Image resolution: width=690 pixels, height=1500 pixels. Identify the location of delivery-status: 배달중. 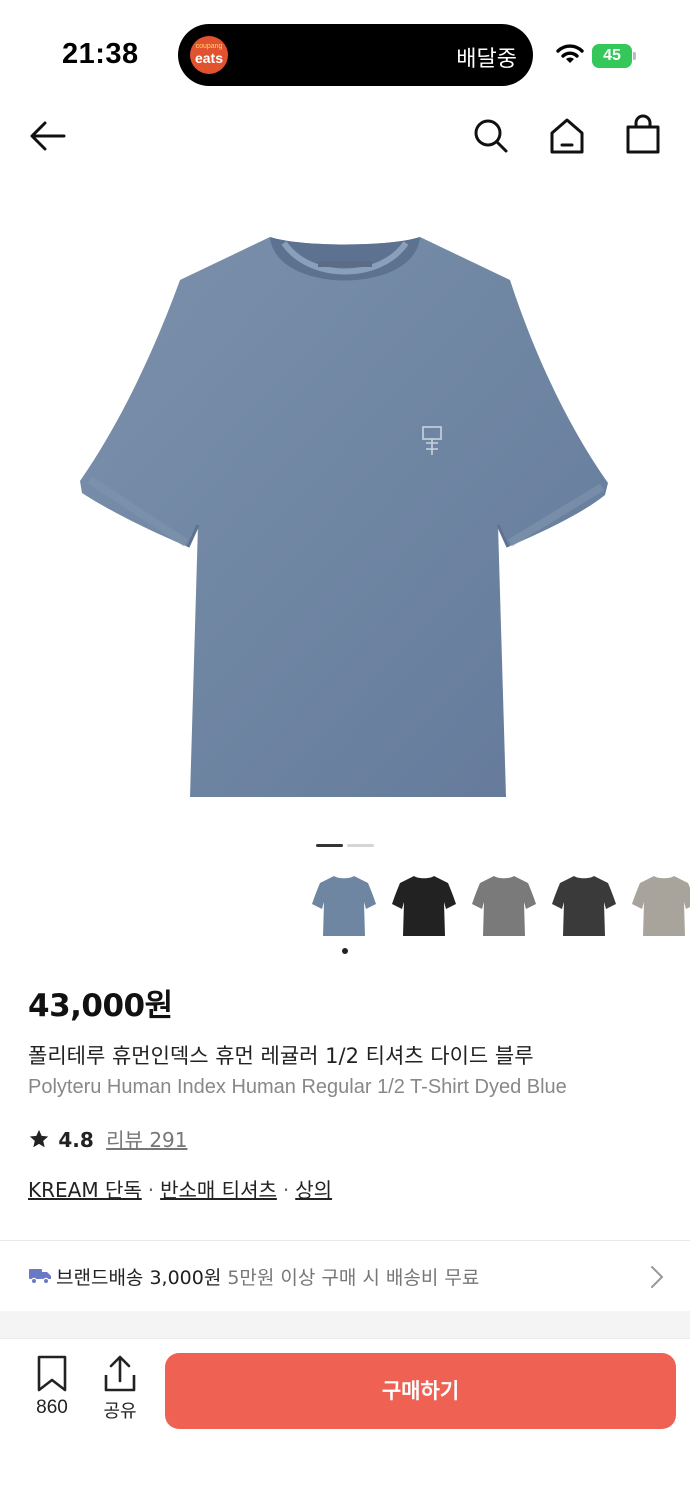
(486, 59).